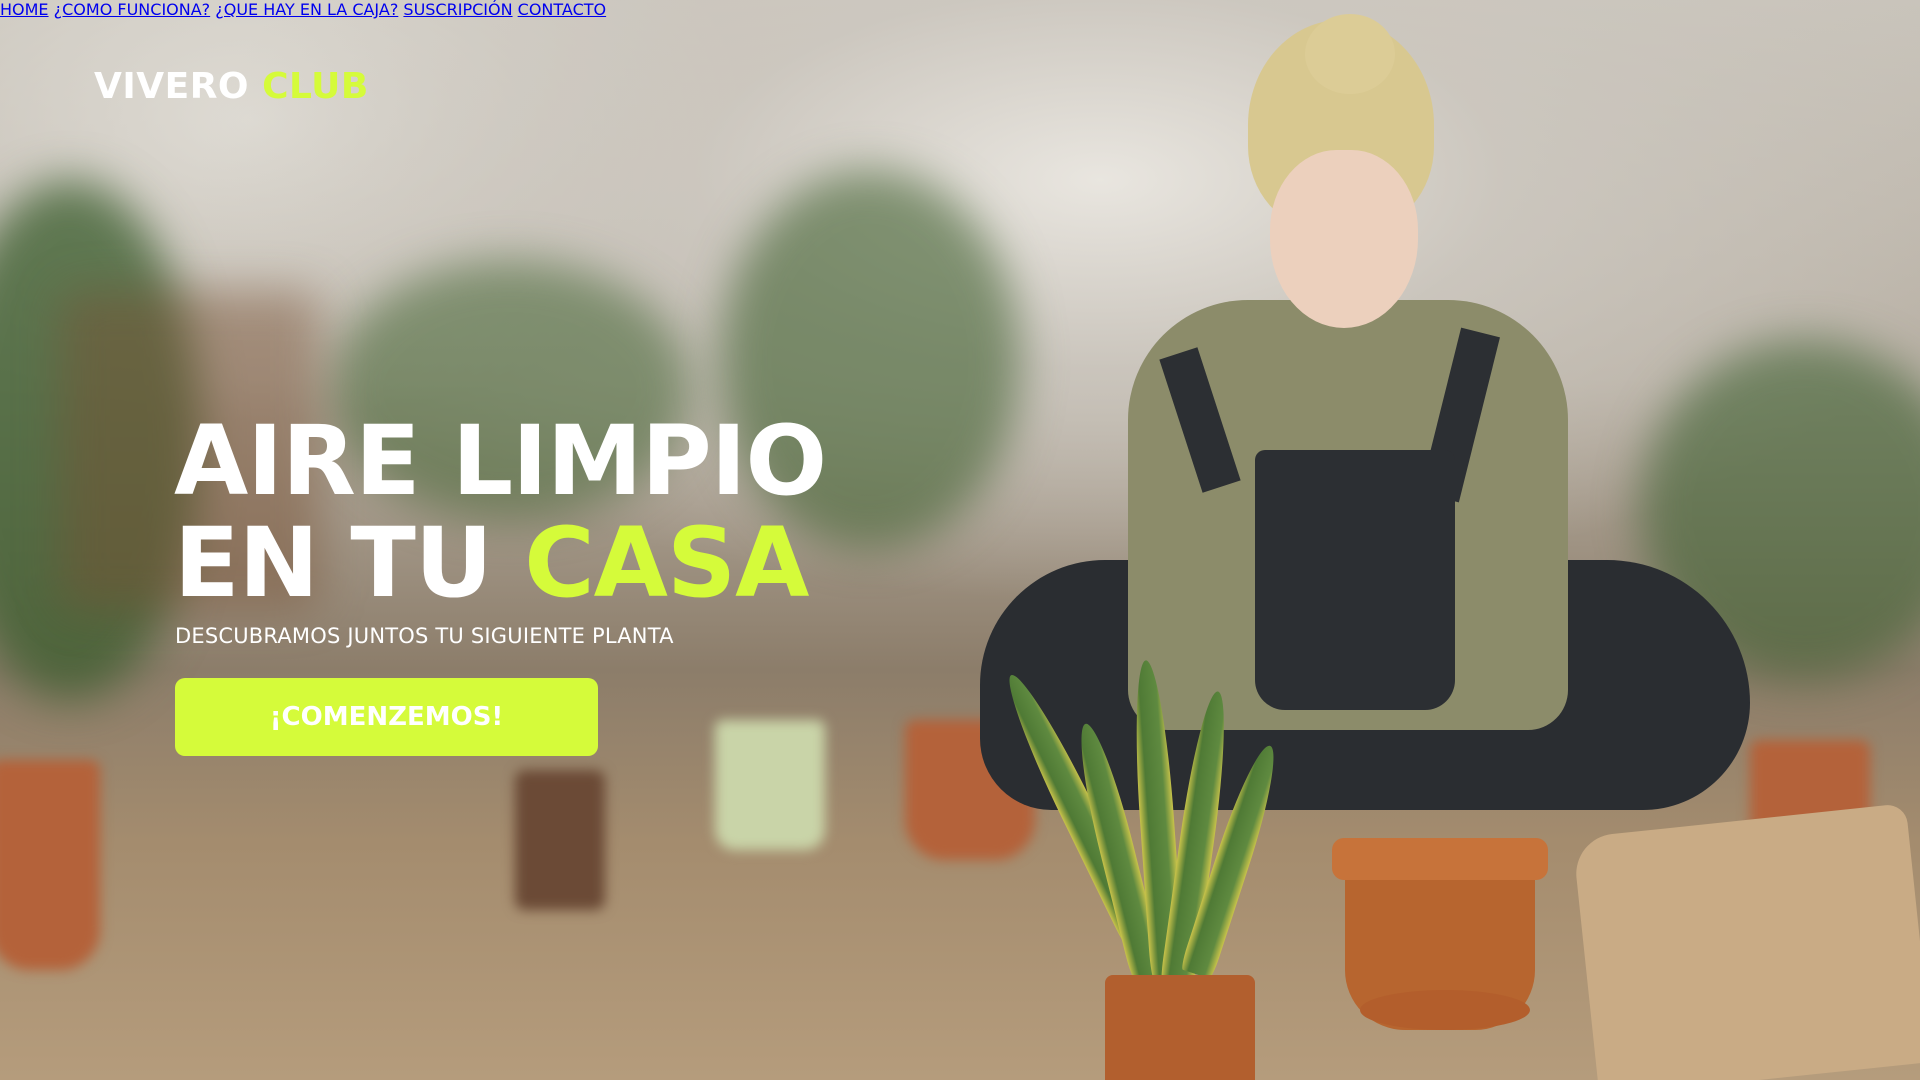  I want to click on logo-accent-text: CLUB, so click(315, 86).